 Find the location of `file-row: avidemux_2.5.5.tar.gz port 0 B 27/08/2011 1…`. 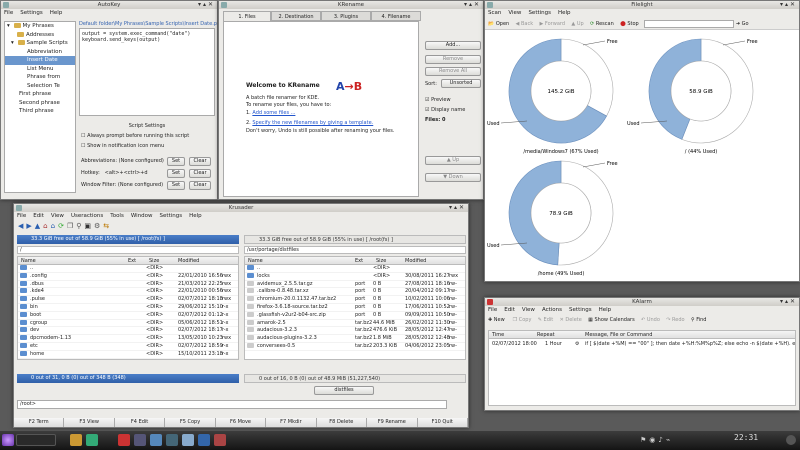

file-row: avidemux_2.5.5.tar.gz port 0 B 27/08/2011 1… is located at coordinates (355, 284).